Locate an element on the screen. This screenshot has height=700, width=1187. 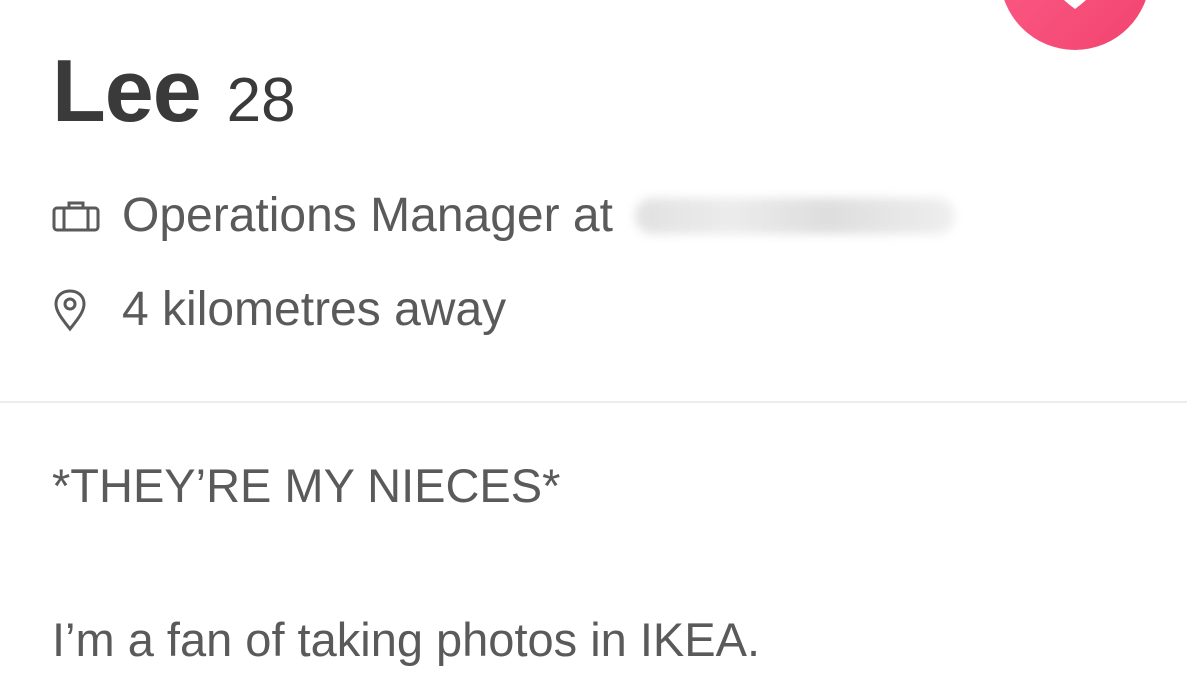
location-pin-icon is located at coordinates (77, 309).